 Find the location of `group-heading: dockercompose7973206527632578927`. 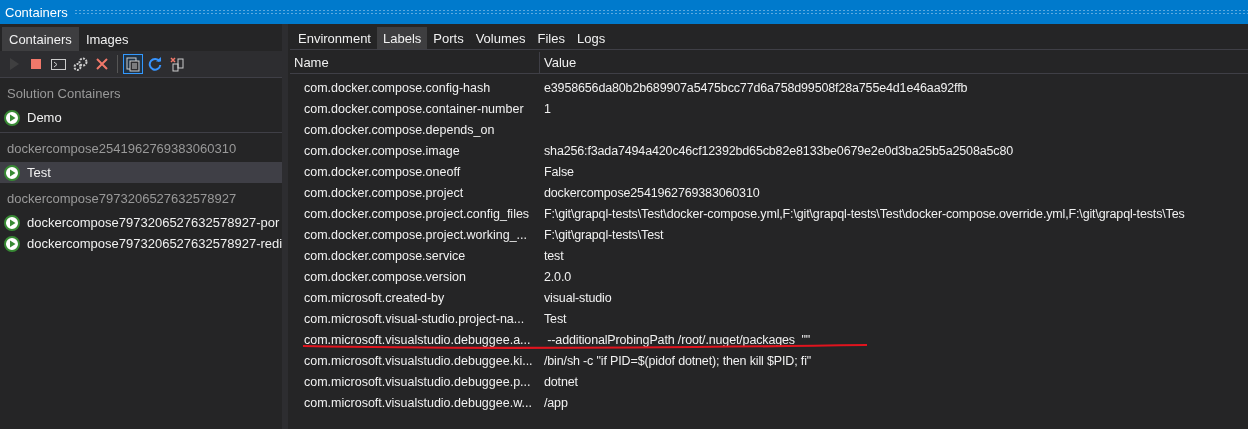

group-heading: dockercompose7973206527632578927 is located at coordinates (122, 199).